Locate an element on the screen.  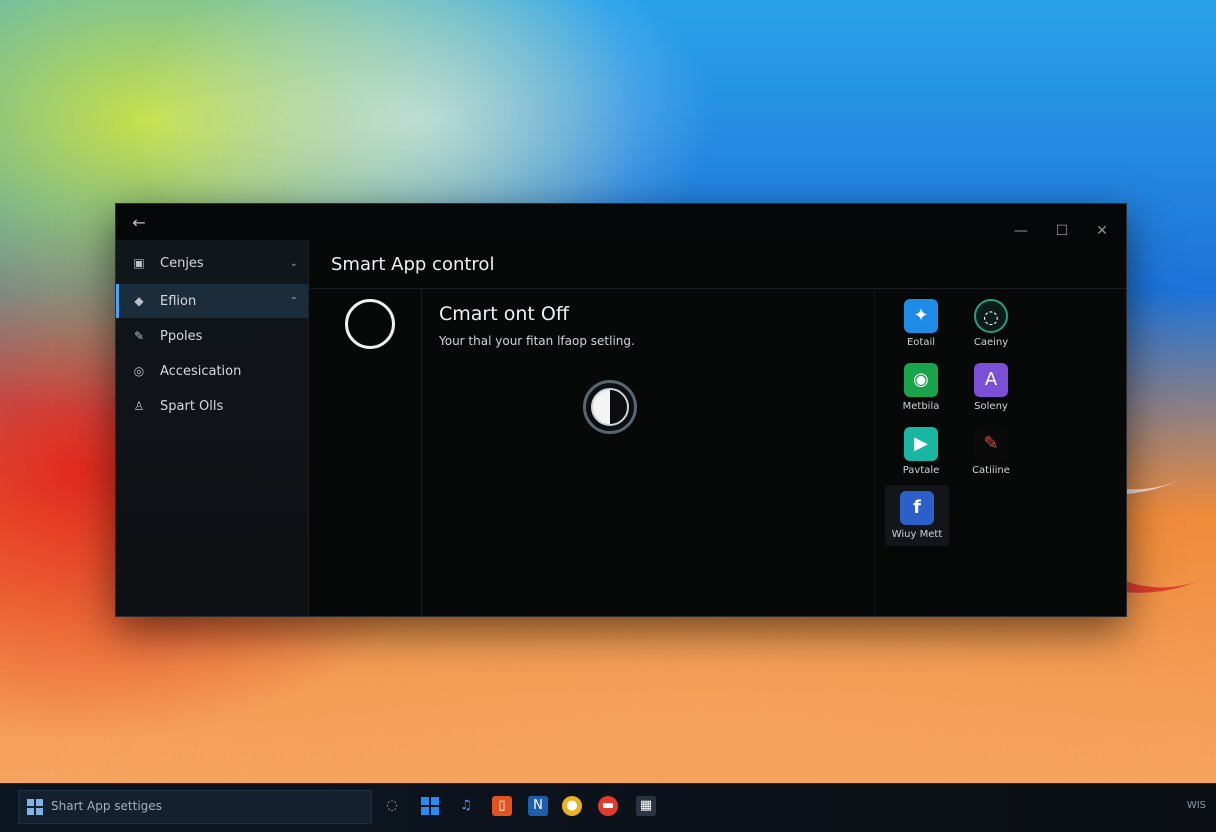
office-icon: ▯ is located at coordinates (502, 806).